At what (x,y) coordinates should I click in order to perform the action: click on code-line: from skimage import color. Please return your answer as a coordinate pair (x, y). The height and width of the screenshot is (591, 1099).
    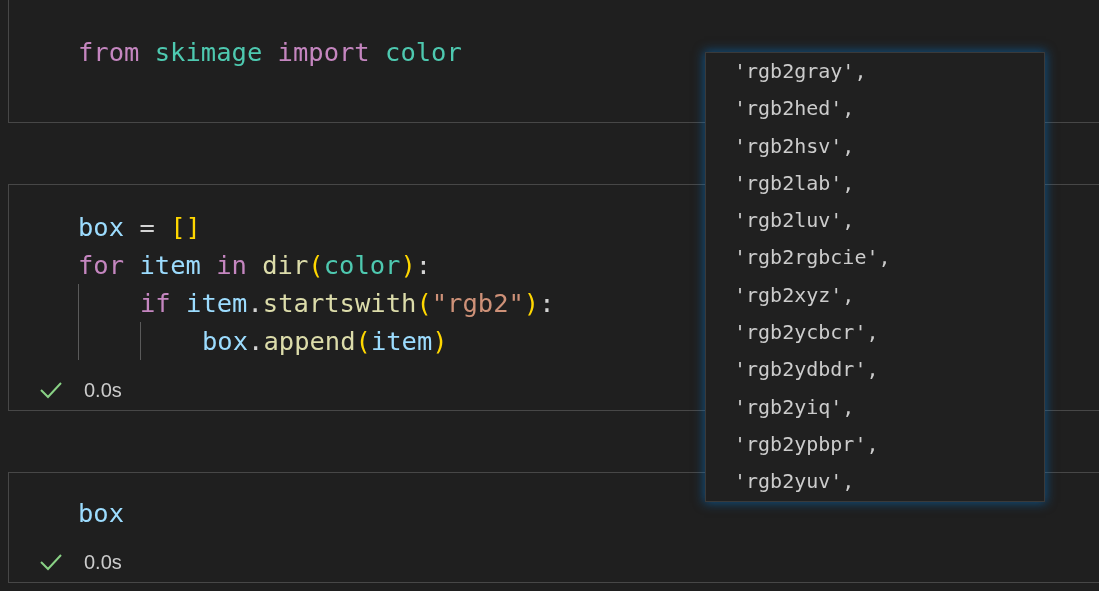
    Looking at the image, I should click on (270, 52).